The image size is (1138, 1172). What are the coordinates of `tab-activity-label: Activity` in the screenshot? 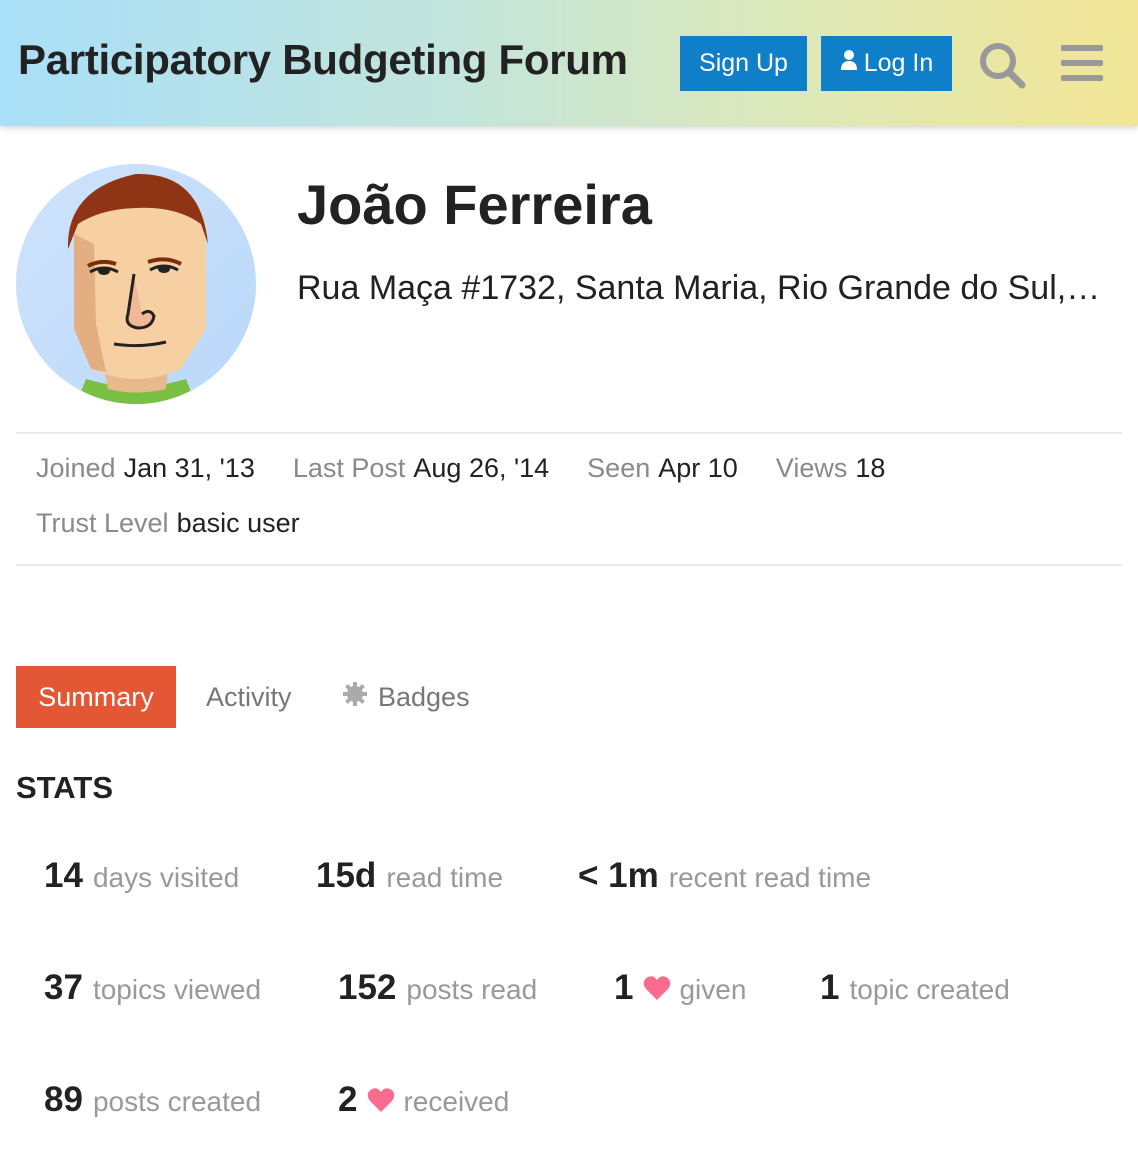 It's located at (249, 696).